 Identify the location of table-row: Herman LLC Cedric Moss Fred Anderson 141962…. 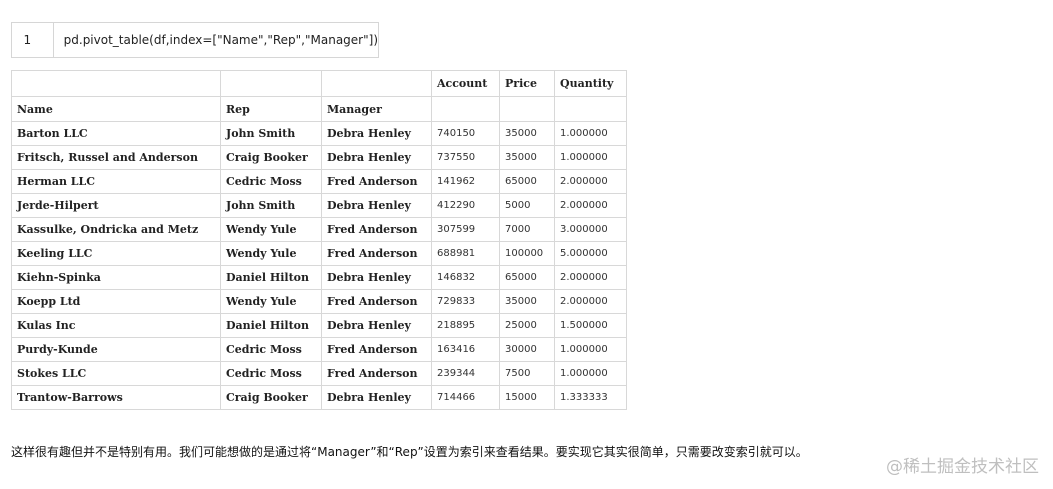
(319, 181).